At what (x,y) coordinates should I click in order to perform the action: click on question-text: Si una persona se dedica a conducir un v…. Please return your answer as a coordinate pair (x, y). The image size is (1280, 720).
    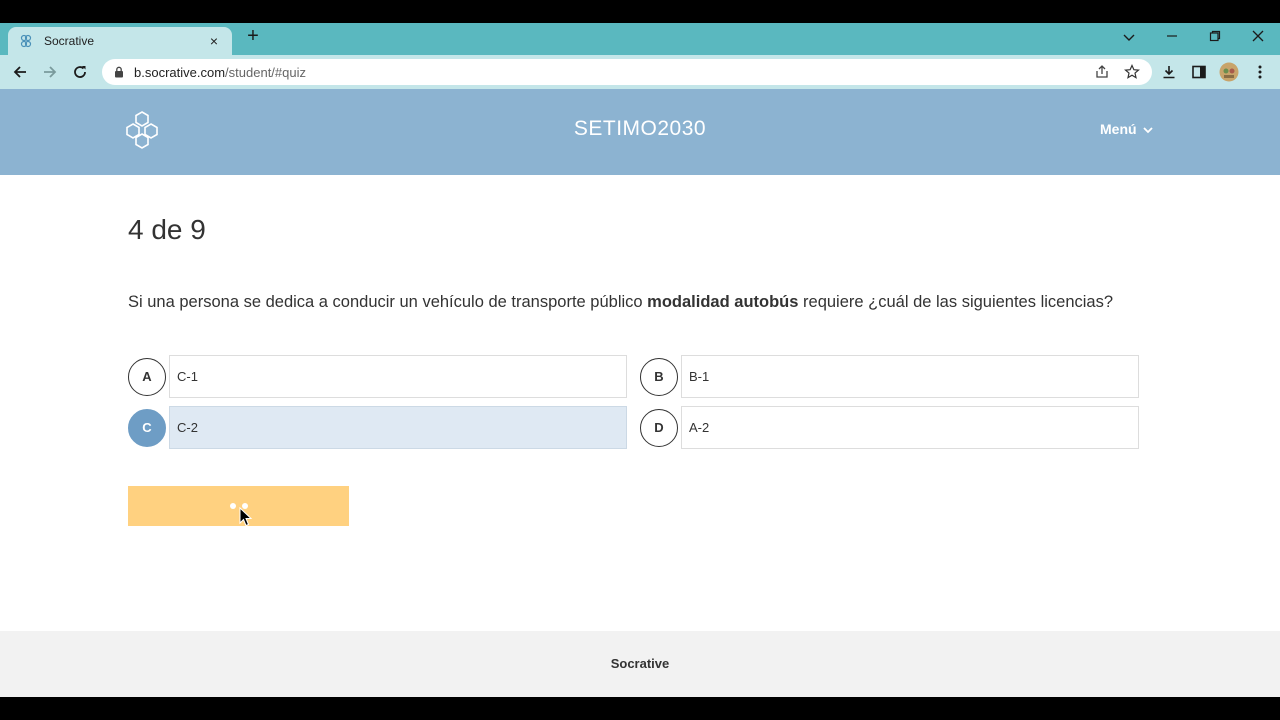
    Looking at the image, I should click on (628, 302).